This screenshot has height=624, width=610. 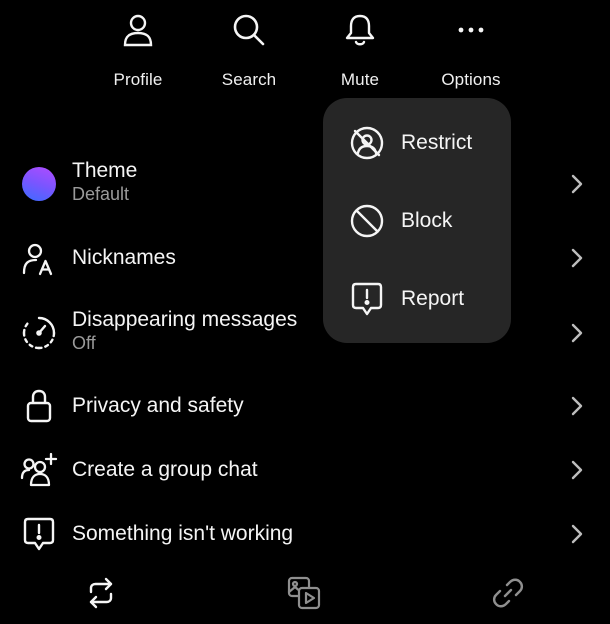 I want to click on privacy-and-safety-title: Privacy and safety, so click(x=158, y=405).